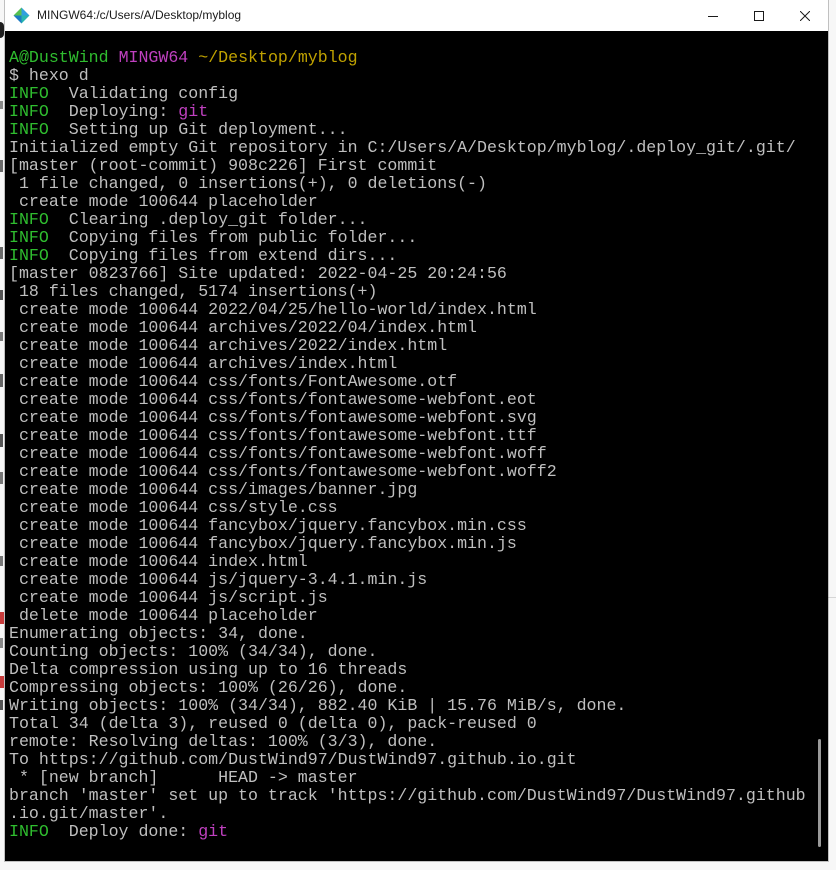  I want to click on terminal-line: create mode 100644 index.html, so click(410, 562).